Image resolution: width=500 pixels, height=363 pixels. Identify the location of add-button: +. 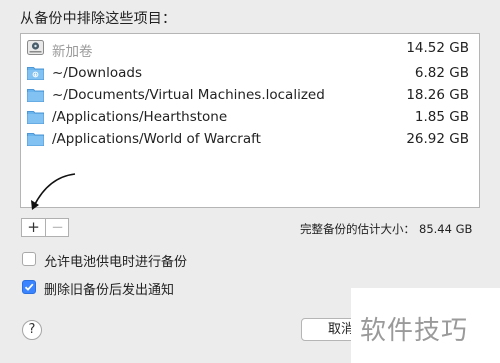
(33, 227).